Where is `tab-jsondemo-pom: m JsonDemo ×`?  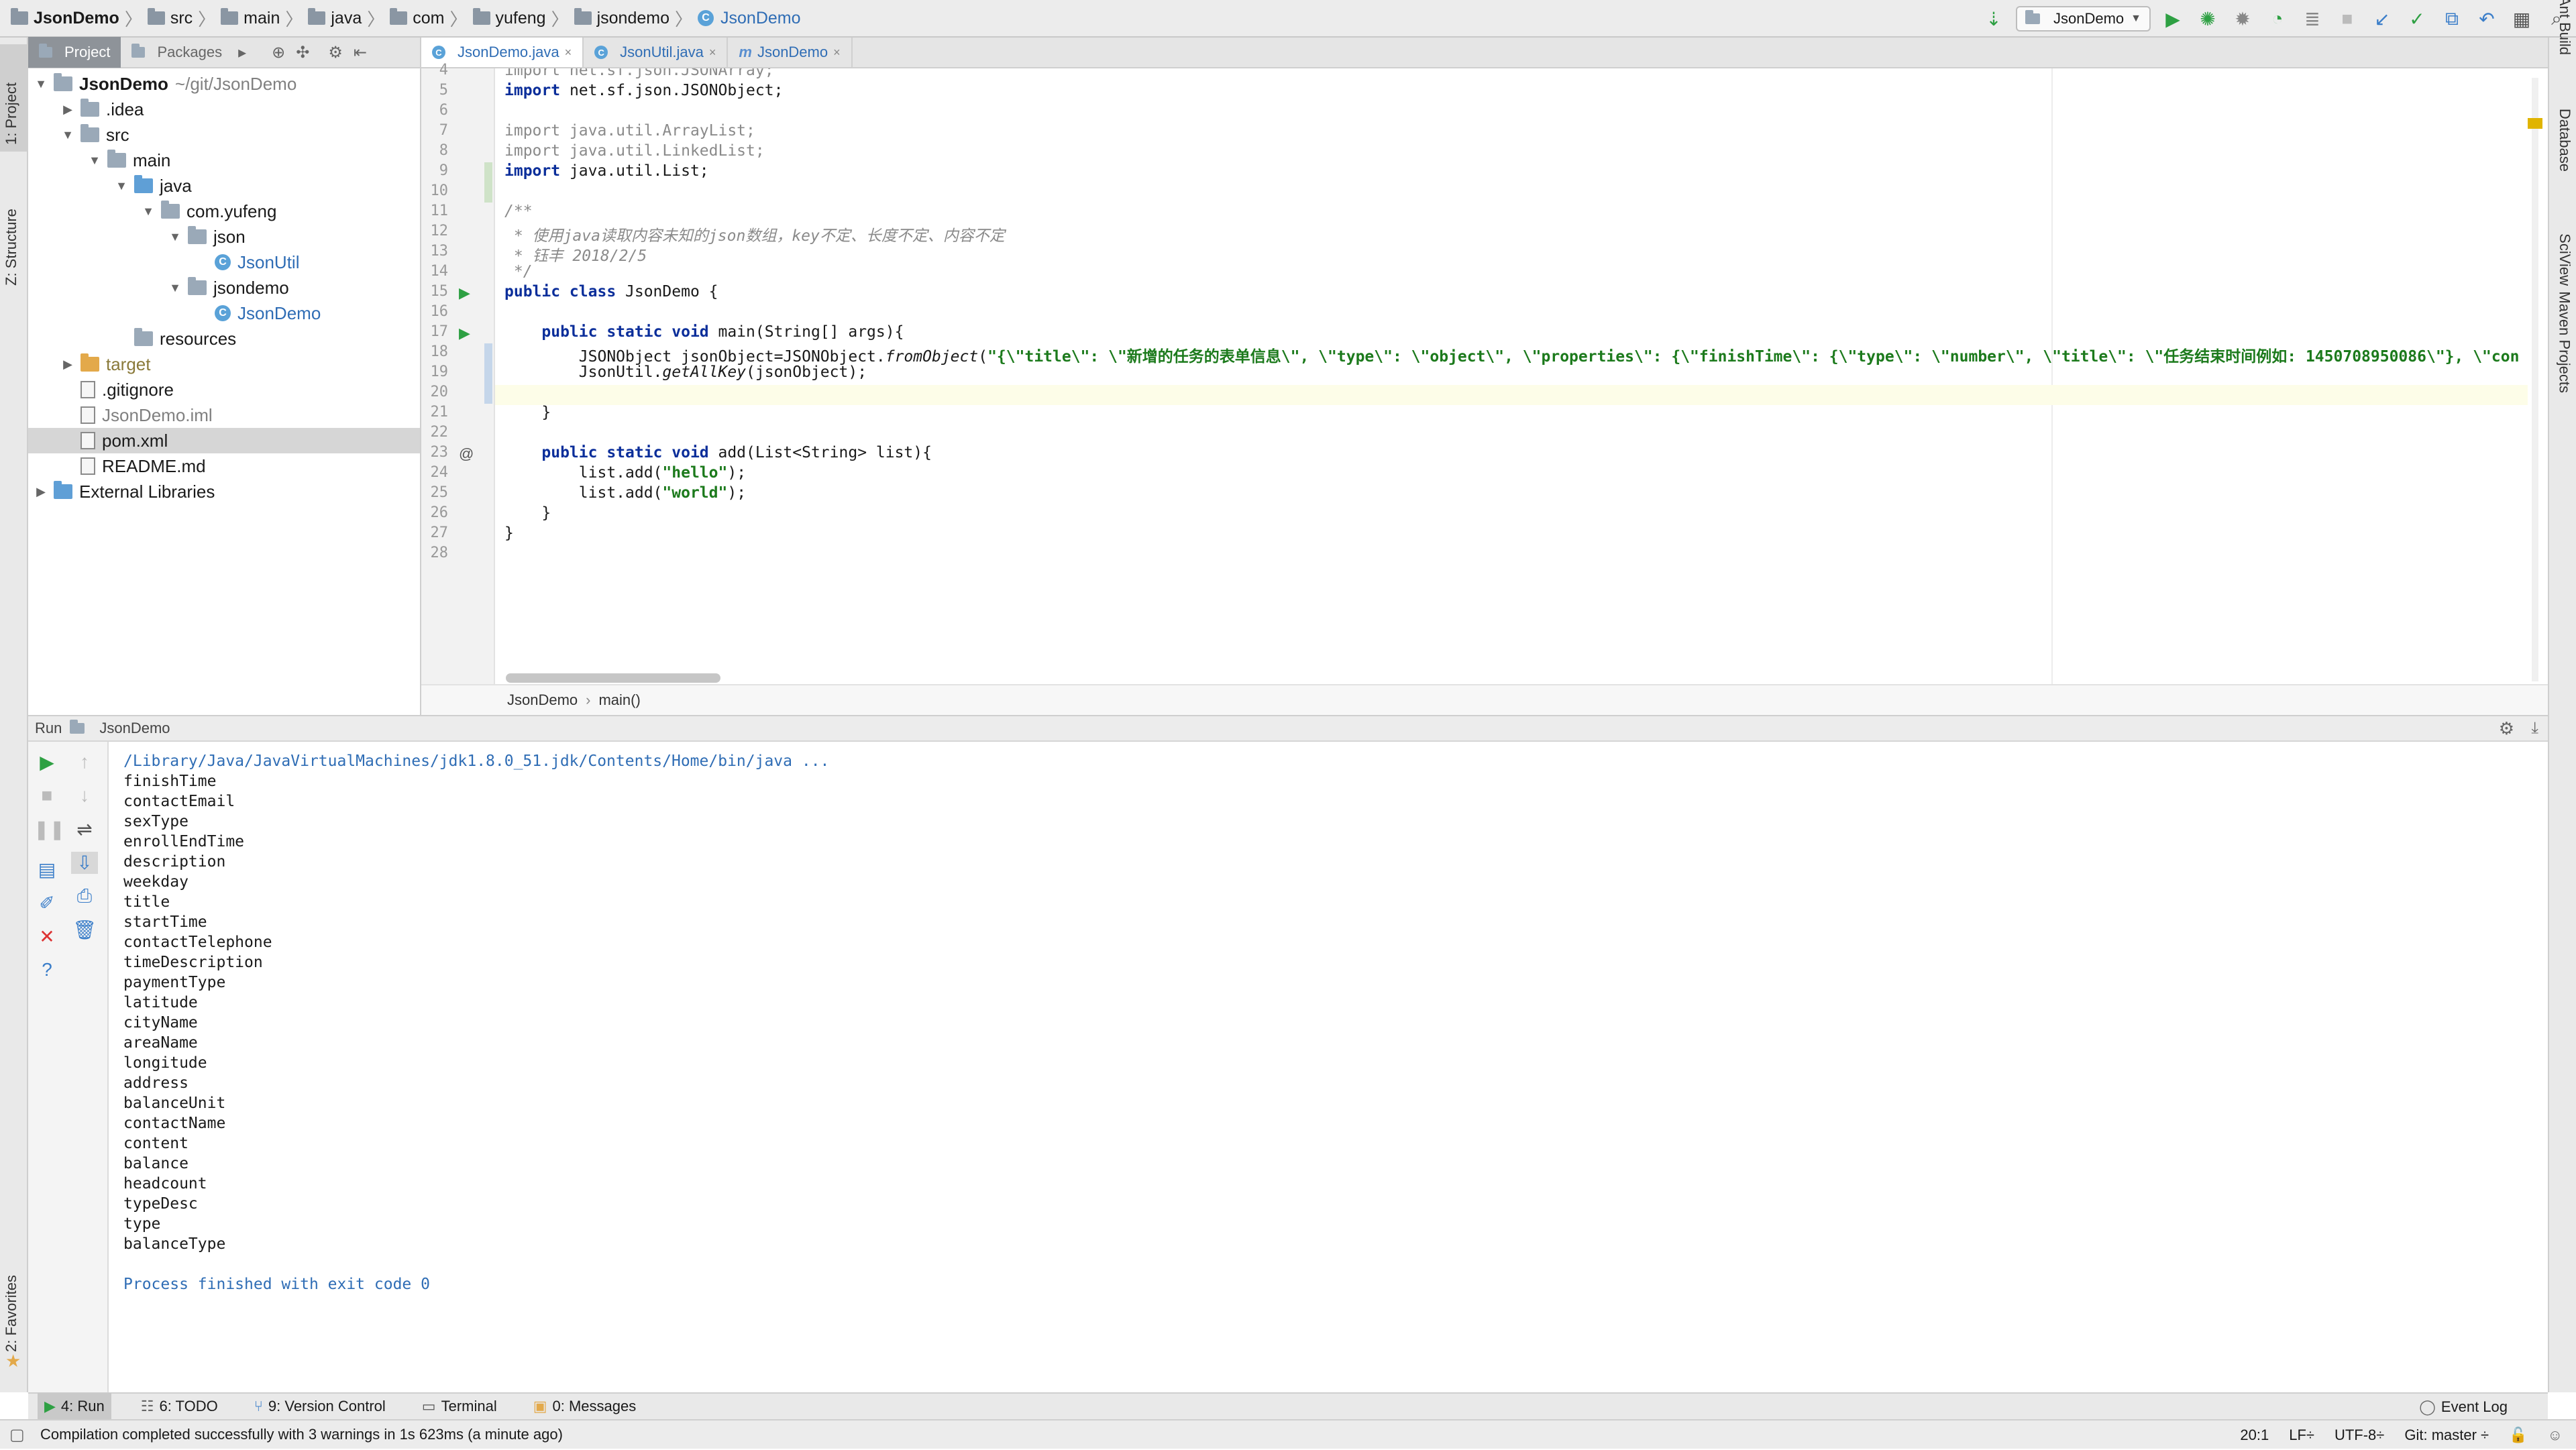 tab-jsondemo-pom: m JsonDemo × is located at coordinates (790, 52).